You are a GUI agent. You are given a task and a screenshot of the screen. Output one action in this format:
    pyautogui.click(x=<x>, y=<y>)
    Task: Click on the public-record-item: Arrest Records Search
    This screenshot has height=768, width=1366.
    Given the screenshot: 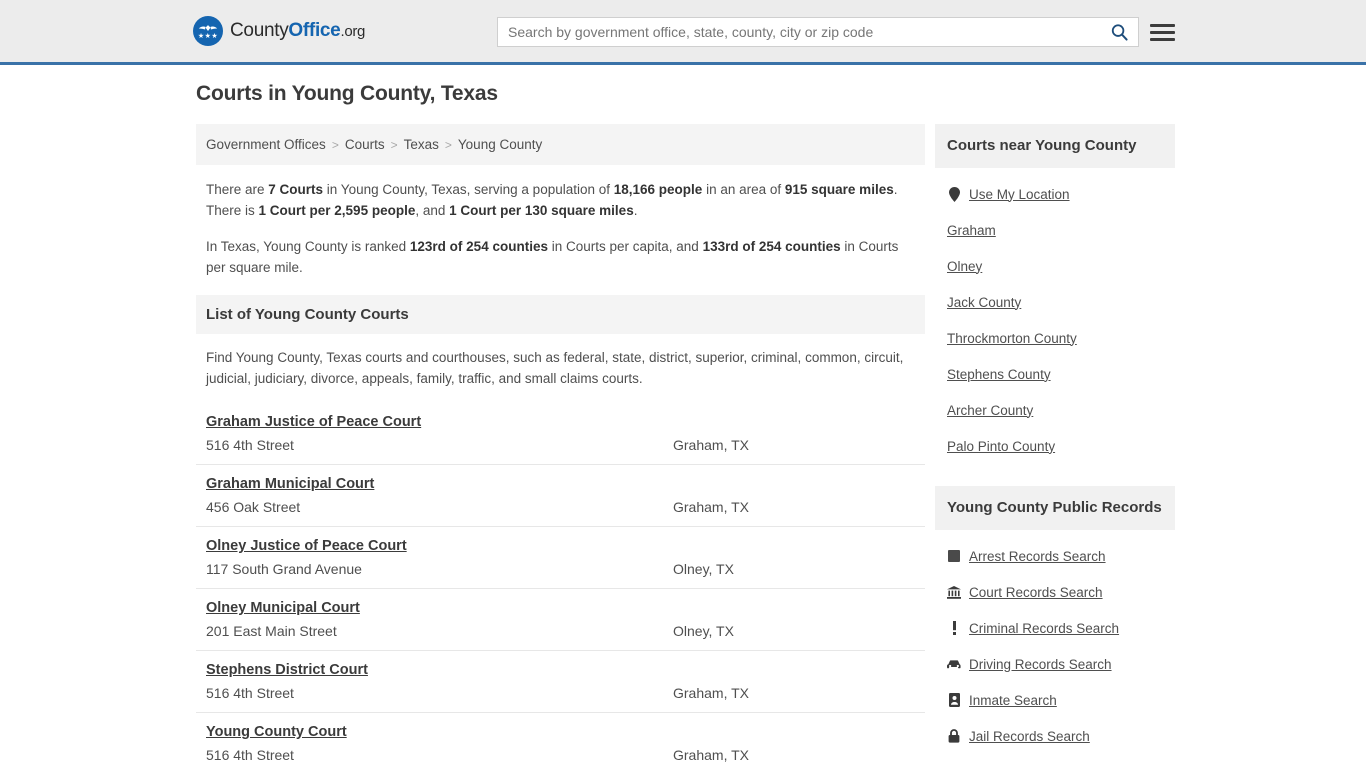 What is the action you would take?
    pyautogui.click(x=1061, y=556)
    